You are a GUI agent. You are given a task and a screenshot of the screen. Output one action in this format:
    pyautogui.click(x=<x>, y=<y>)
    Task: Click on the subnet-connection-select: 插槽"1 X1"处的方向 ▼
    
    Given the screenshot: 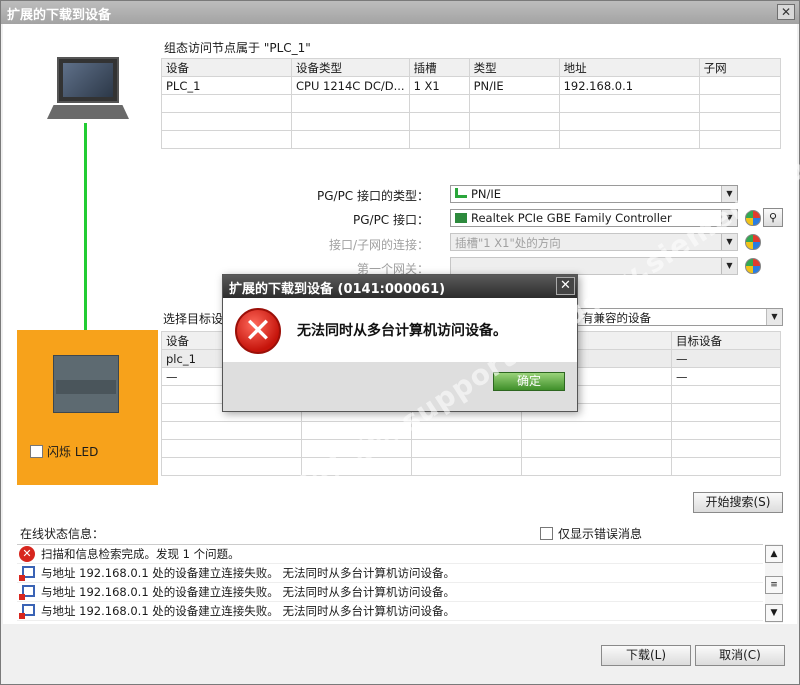 What is the action you would take?
    pyautogui.click(x=594, y=242)
    